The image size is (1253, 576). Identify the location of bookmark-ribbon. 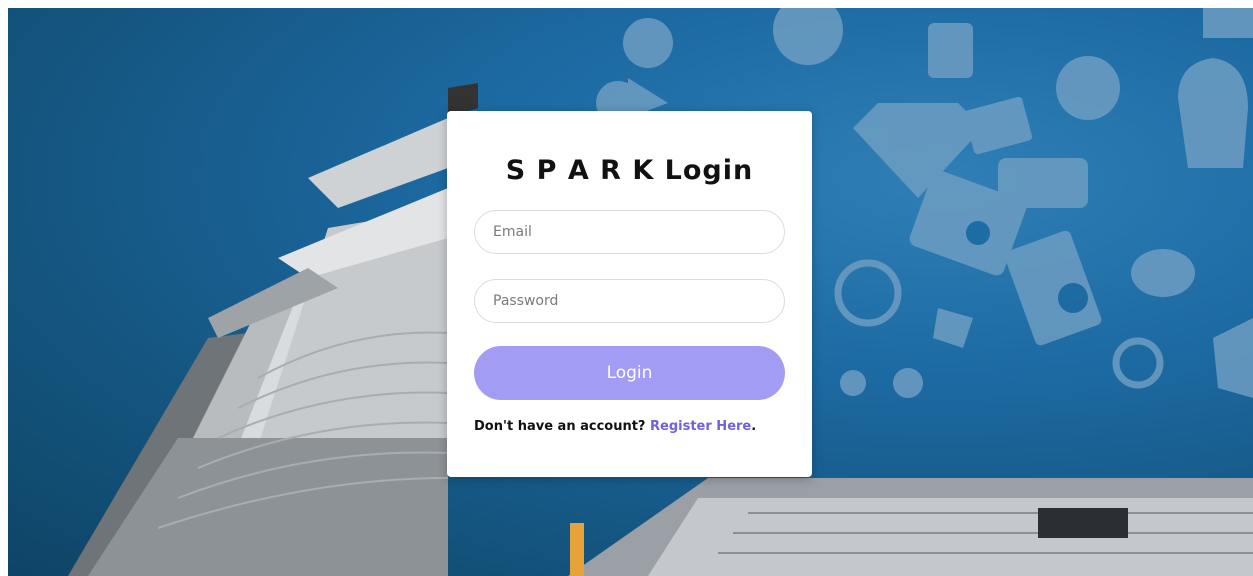
(577, 549).